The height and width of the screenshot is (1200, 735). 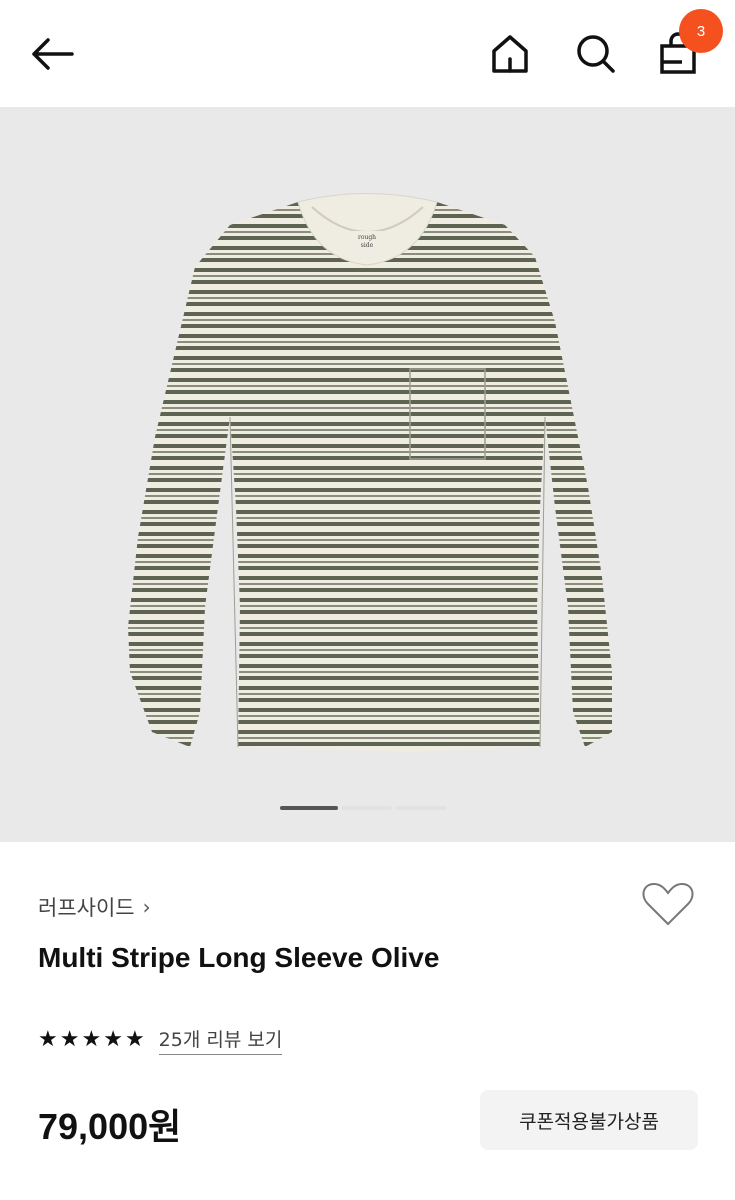 I want to click on pagination-dot-active, so click(x=309, y=808).